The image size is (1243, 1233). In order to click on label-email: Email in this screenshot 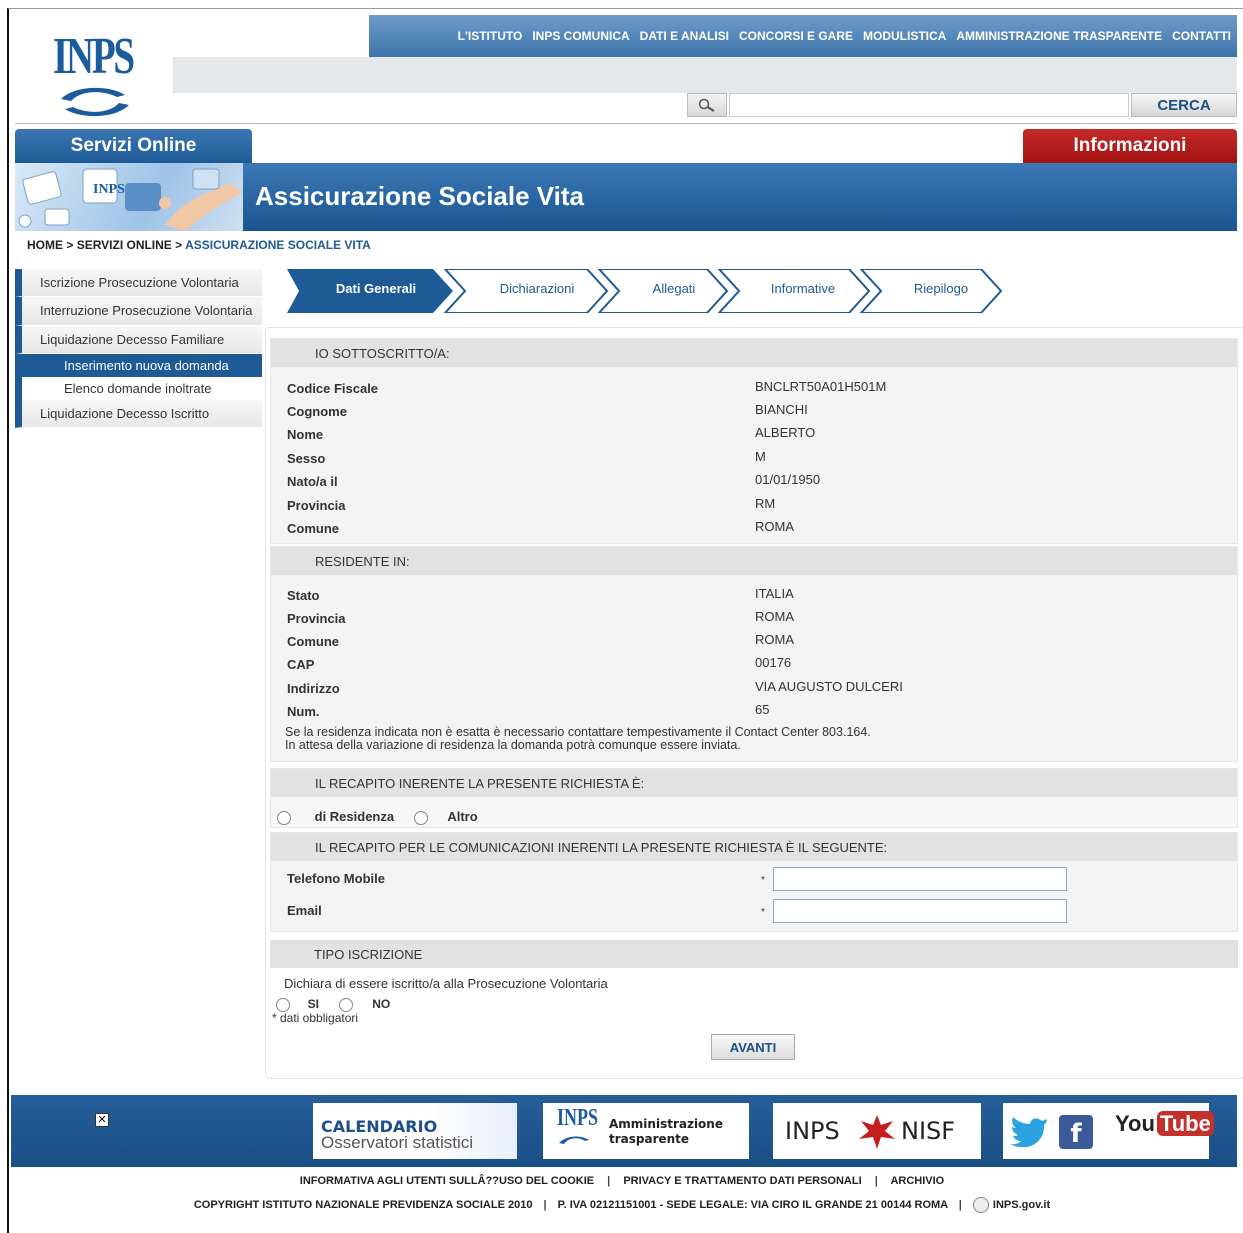, I will do `click(304, 910)`.